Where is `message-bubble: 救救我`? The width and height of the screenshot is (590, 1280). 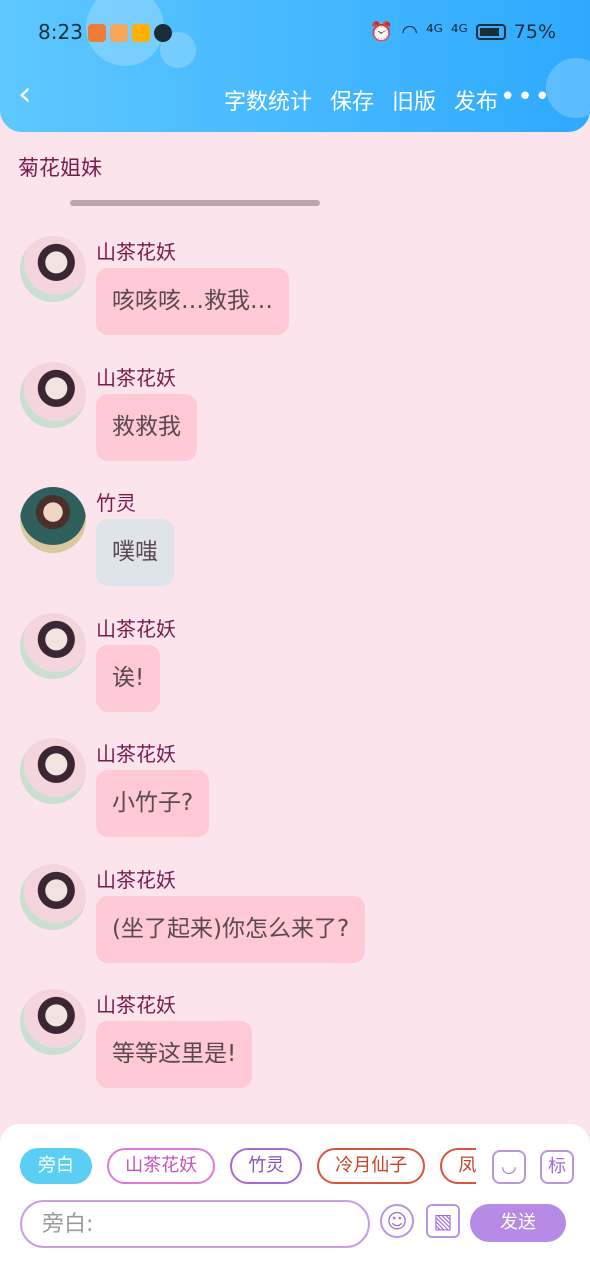
message-bubble: 救救我 is located at coordinates (146, 427).